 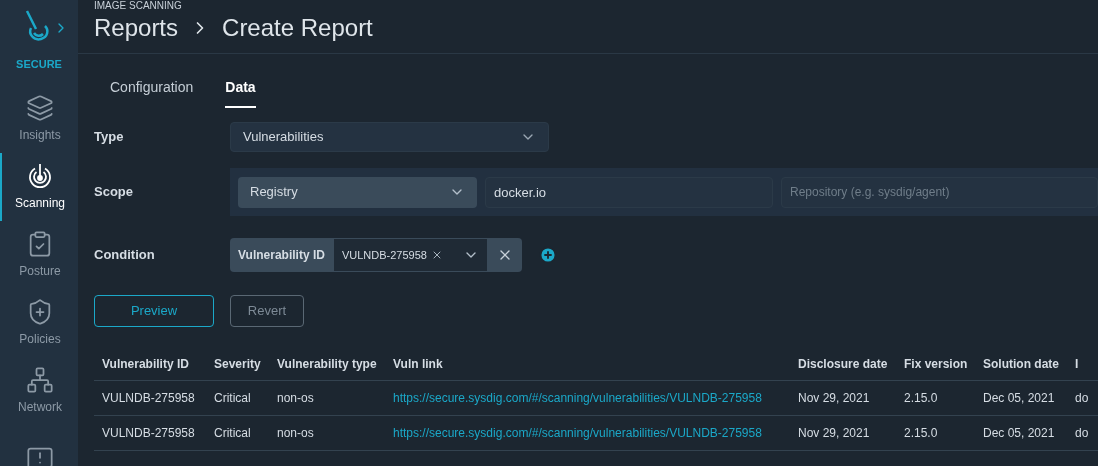 I want to click on tab: Data, so click(x=240, y=90).